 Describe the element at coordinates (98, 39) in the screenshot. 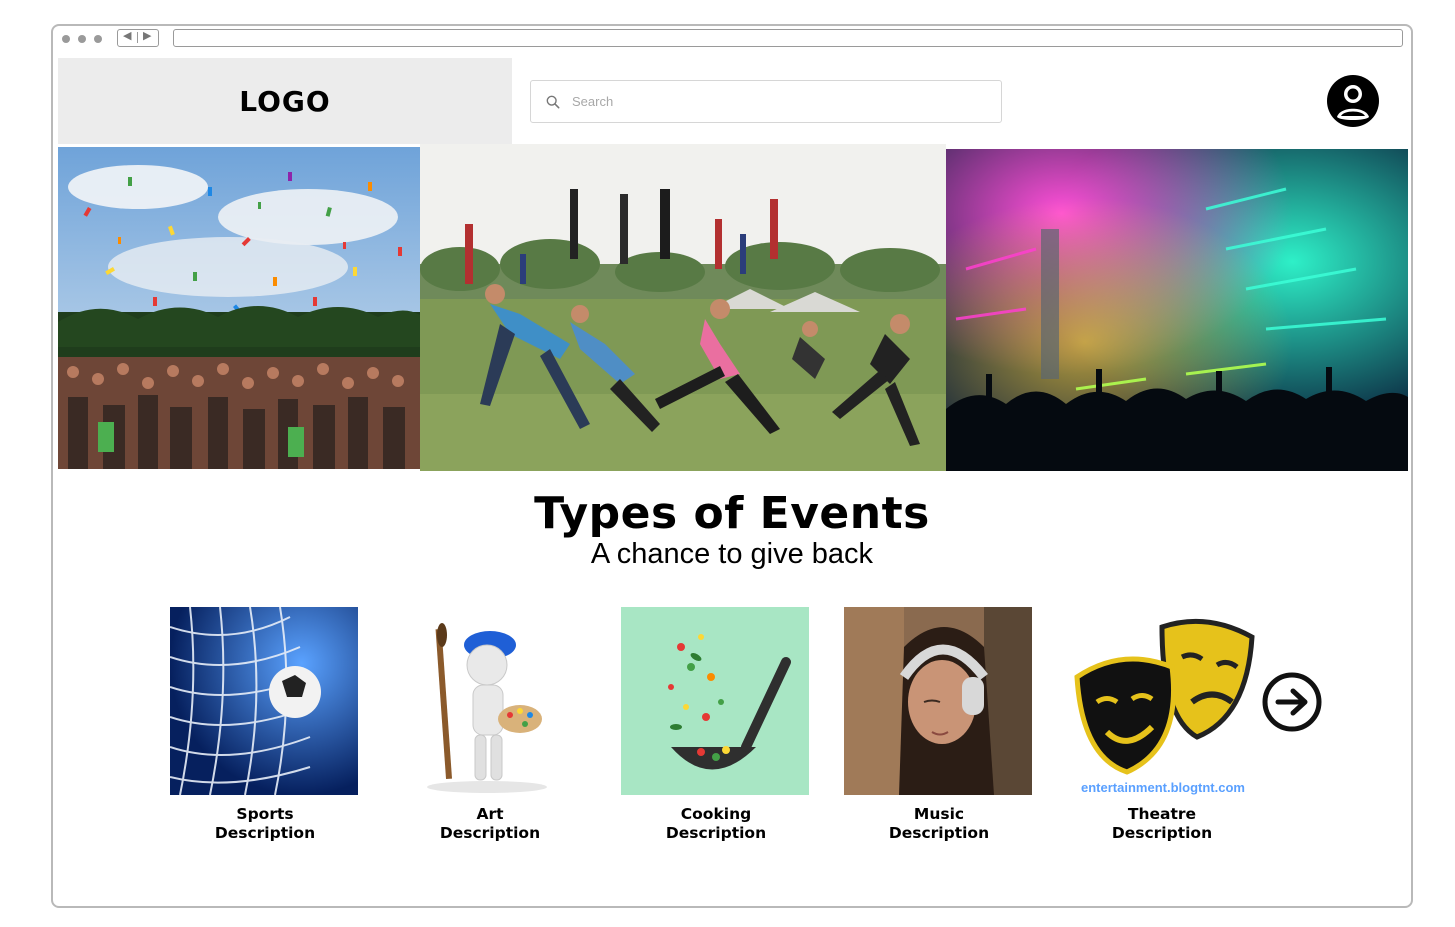

I see `window-dot-maximize` at that location.